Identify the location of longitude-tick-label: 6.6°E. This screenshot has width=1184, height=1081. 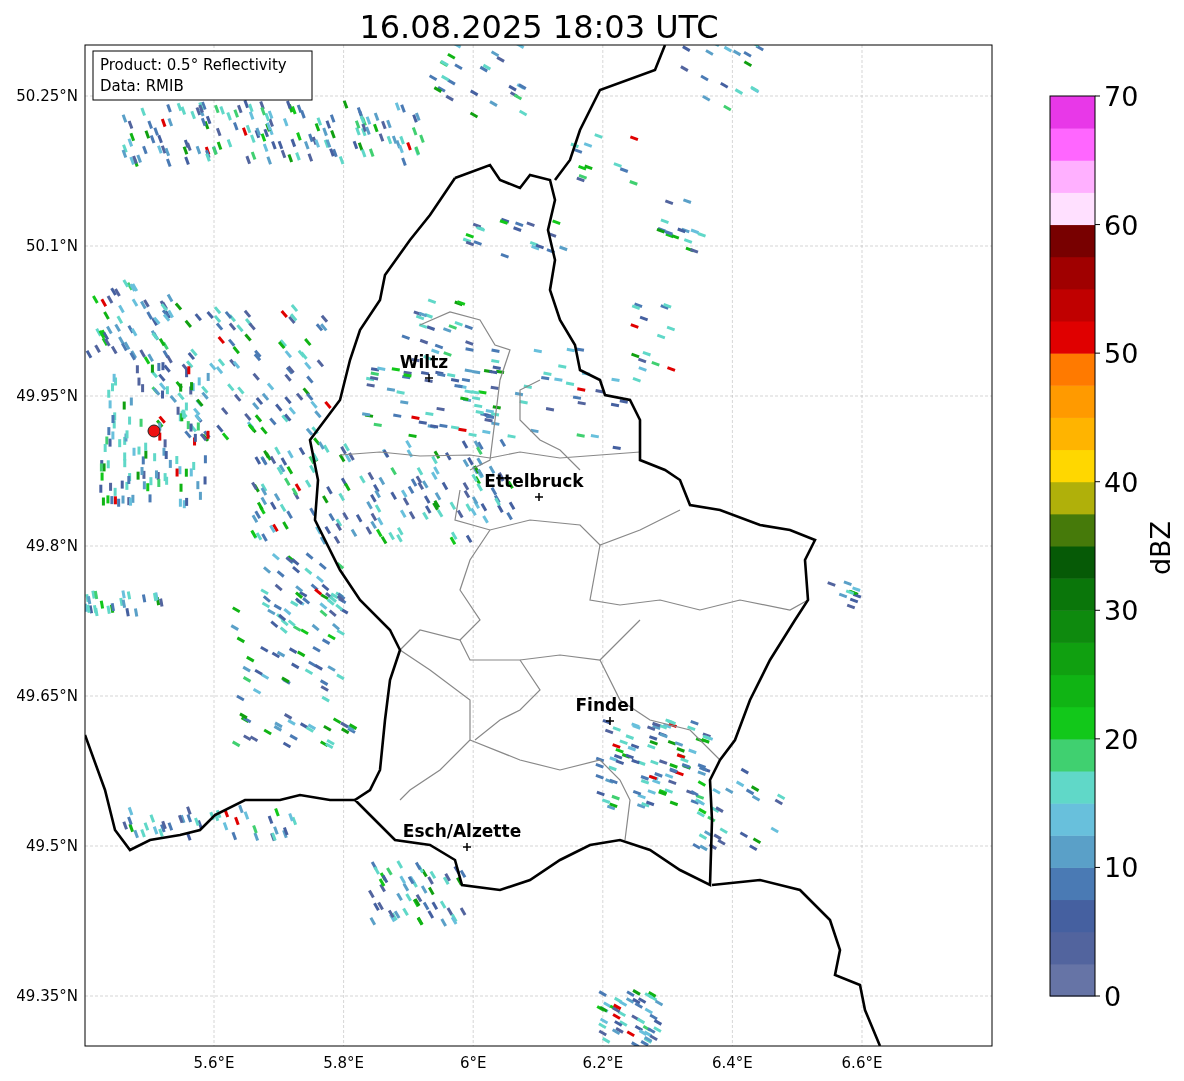
(862, 1063).